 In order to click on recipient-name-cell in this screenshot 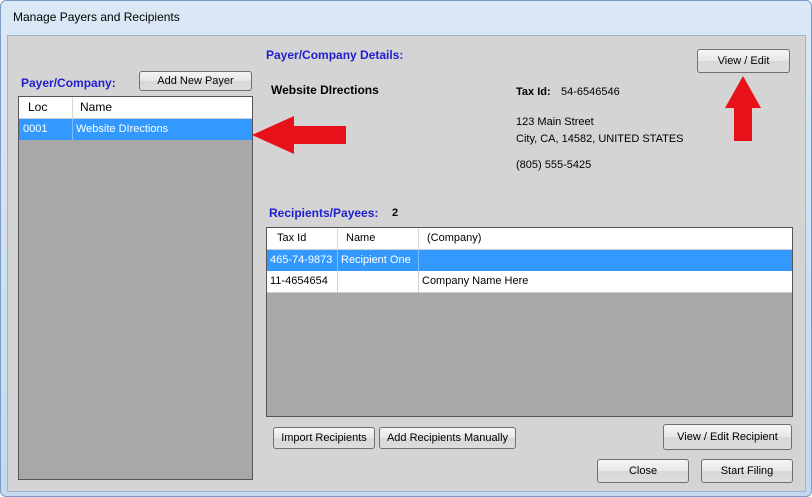, I will do `click(378, 281)`.